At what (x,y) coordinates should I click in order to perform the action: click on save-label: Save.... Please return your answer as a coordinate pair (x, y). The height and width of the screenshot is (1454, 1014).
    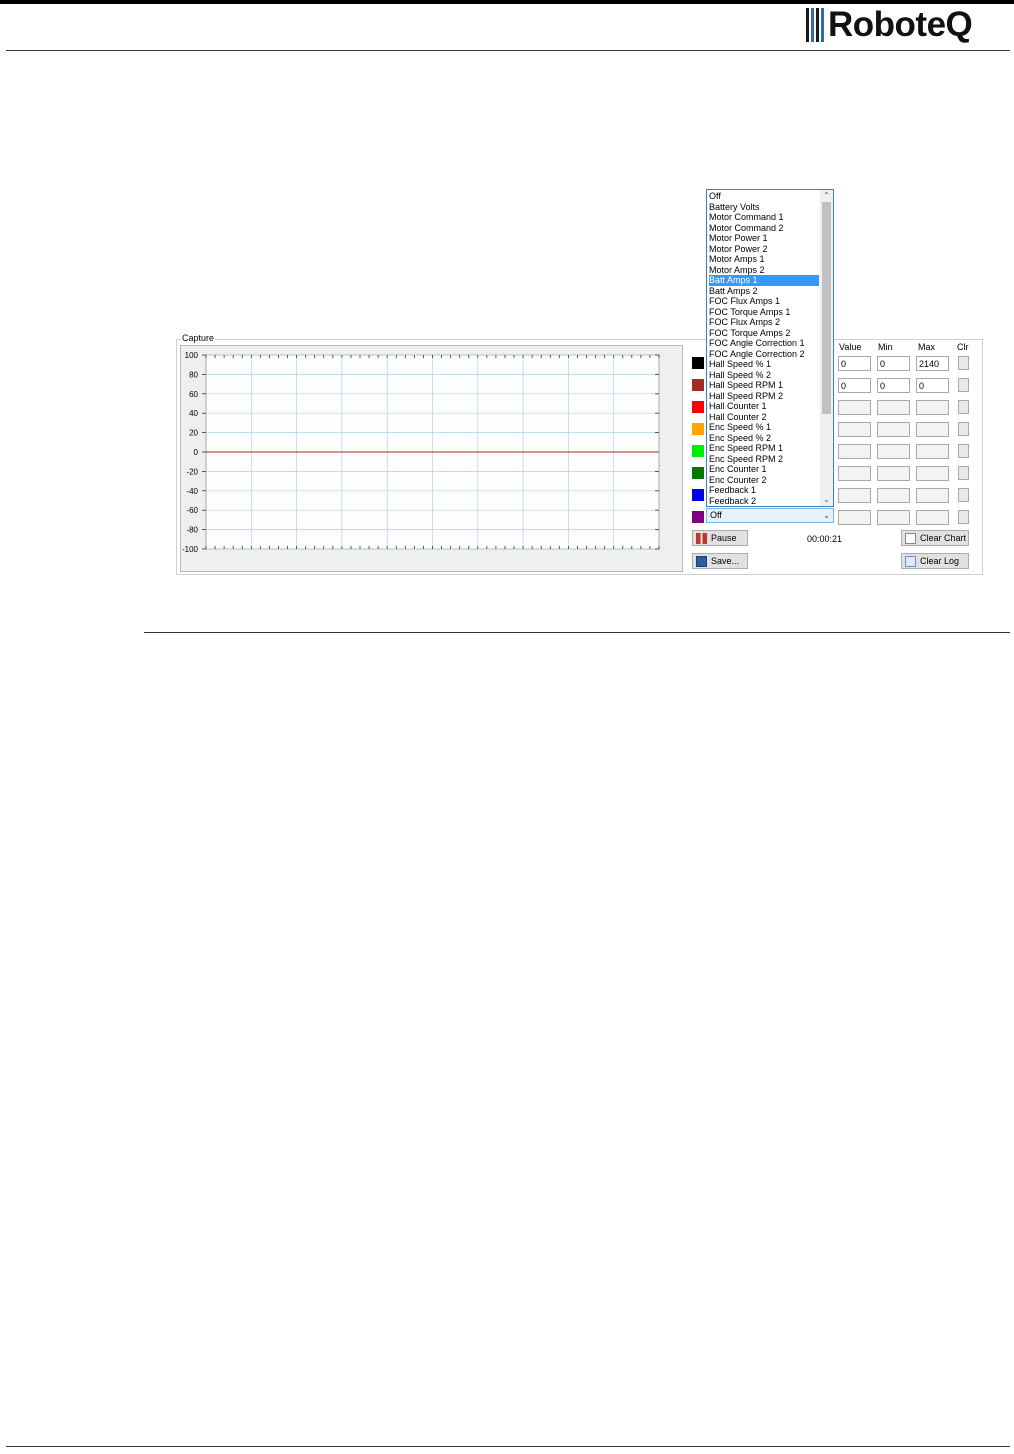
    Looking at the image, I should click on (725, 561).